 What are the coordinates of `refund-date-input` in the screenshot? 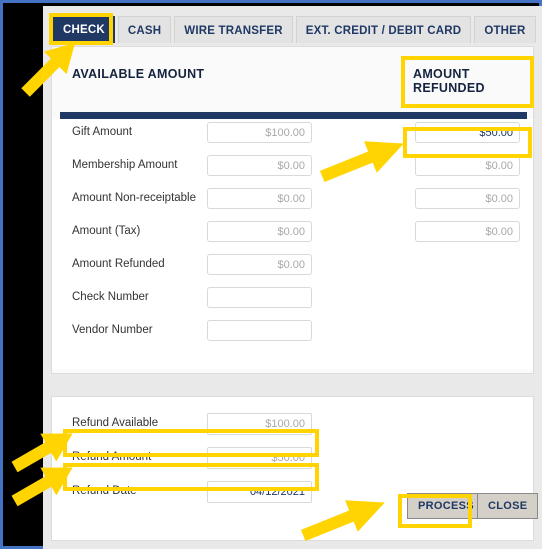 It's located at (259, 492).